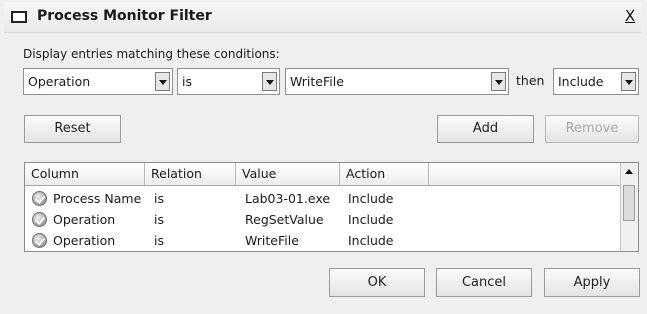  What do you see at coordinates (187, 81) in the screenshot?
I see `relation-select-value: is` at bounding box center [187, 81].